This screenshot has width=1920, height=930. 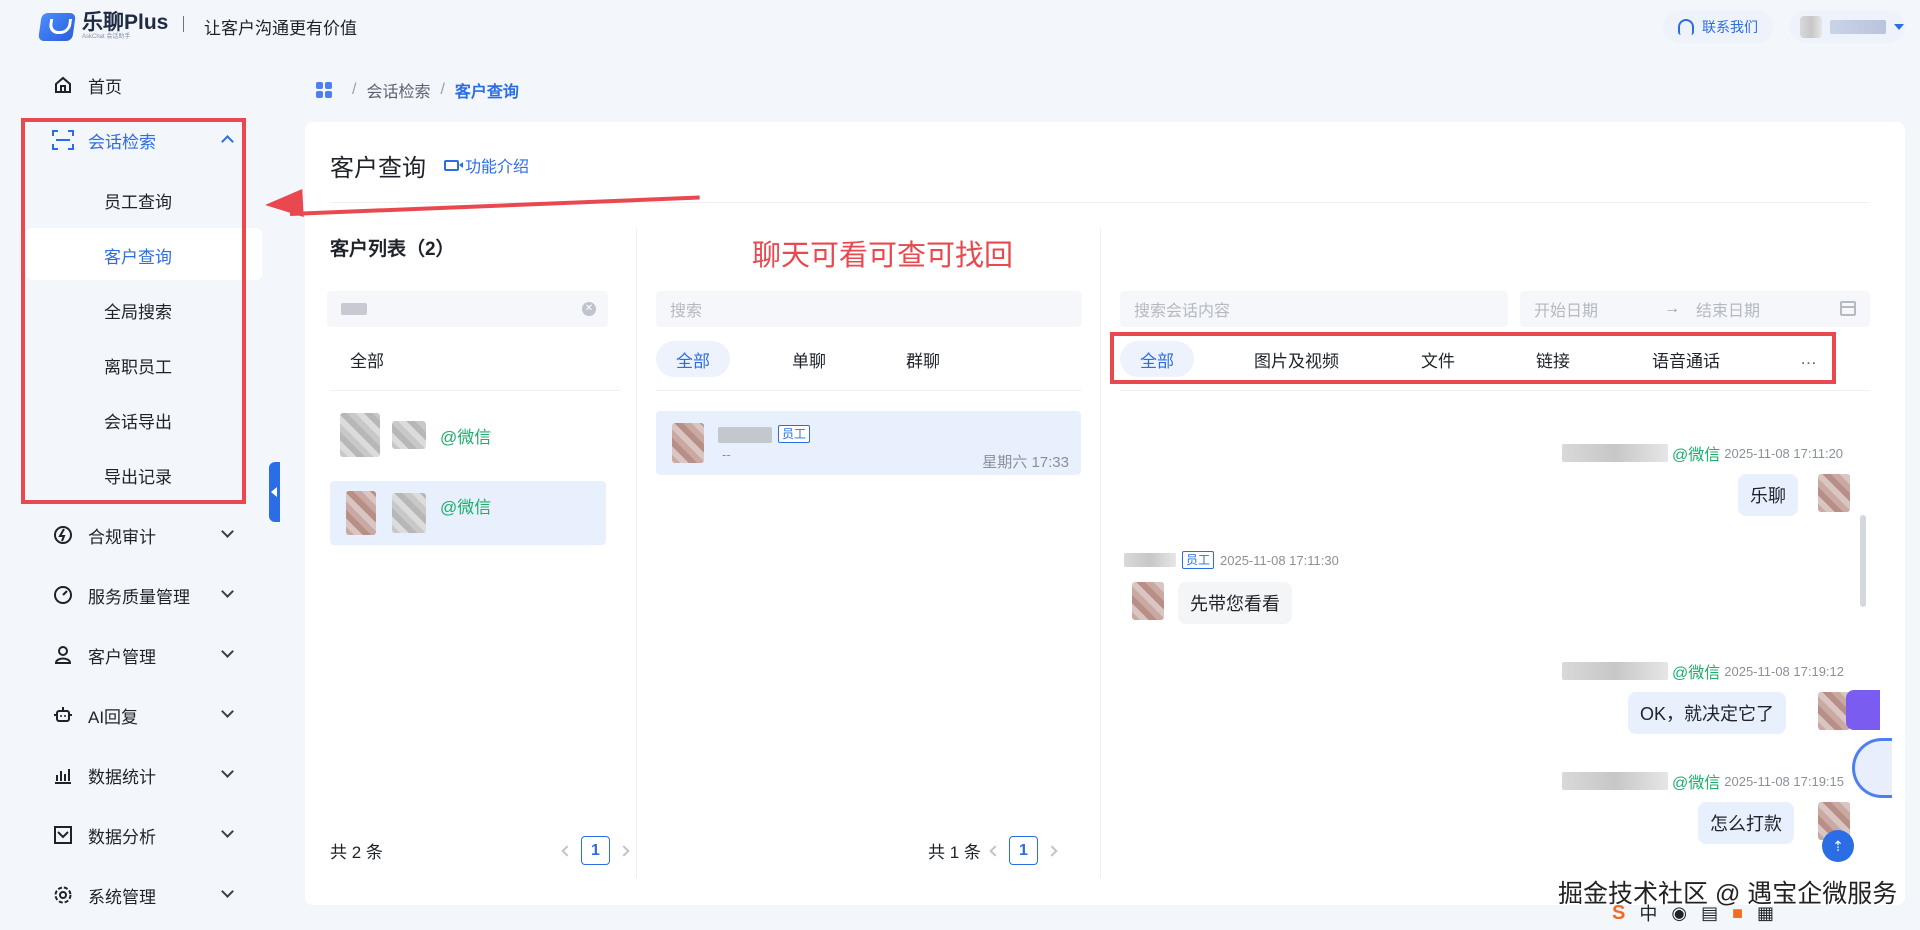 What do you see at coordinates (1231, 560) in the screenshot?
I see `message-meta: 员工 2025-11-08 17:11:30` at bounding box center [1231, 560].